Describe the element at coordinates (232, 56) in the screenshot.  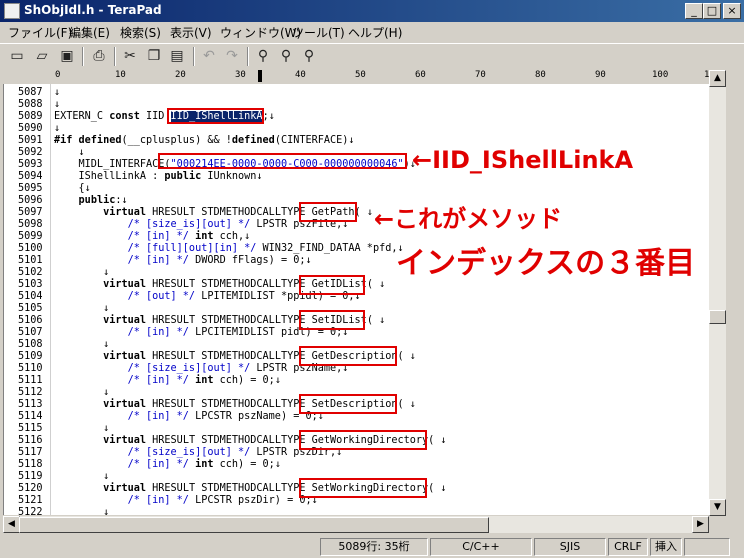
I see `redo-icon: ↷` at that location.